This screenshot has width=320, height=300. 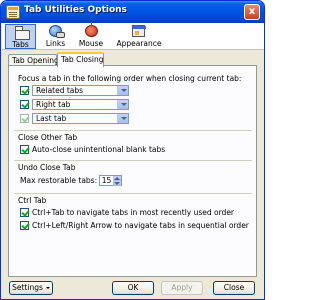 What do you see at coordinates (91, 29) in the screenshot?
I see `mouse-icon` at bounding box center [91, 29].